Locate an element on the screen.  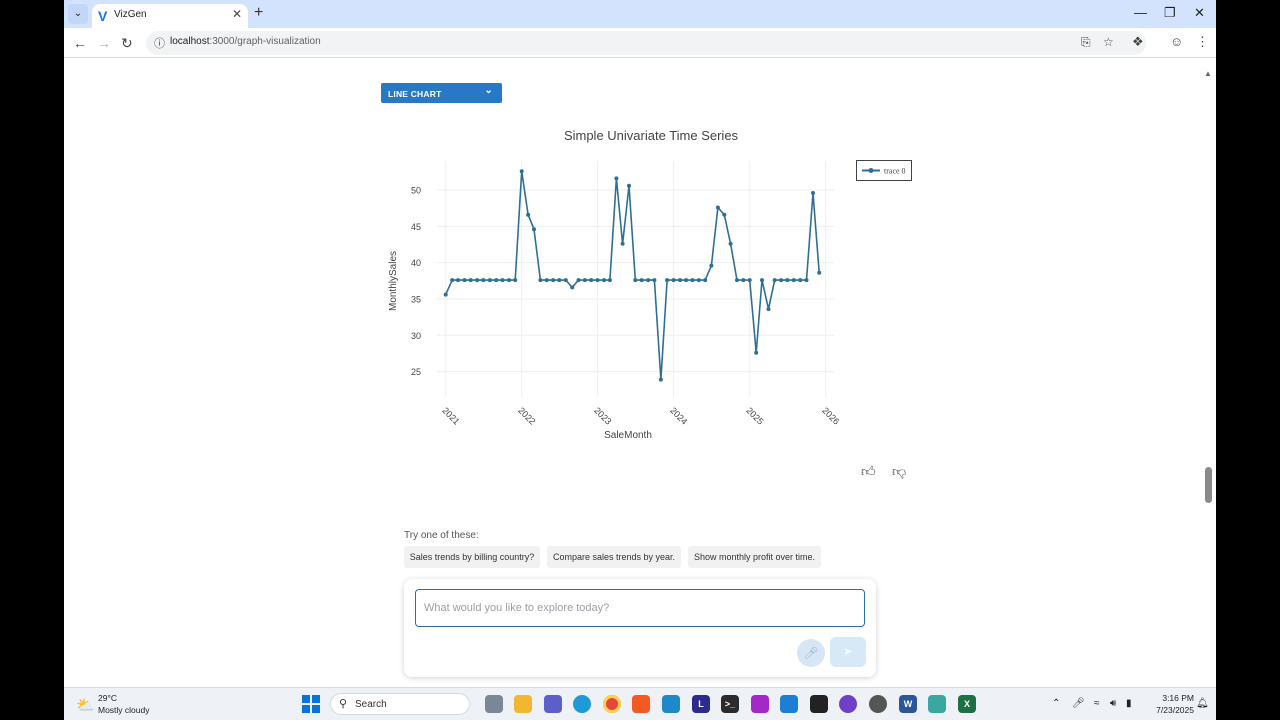
chart-legend: trace 0 is located at coordinates (884, 170).